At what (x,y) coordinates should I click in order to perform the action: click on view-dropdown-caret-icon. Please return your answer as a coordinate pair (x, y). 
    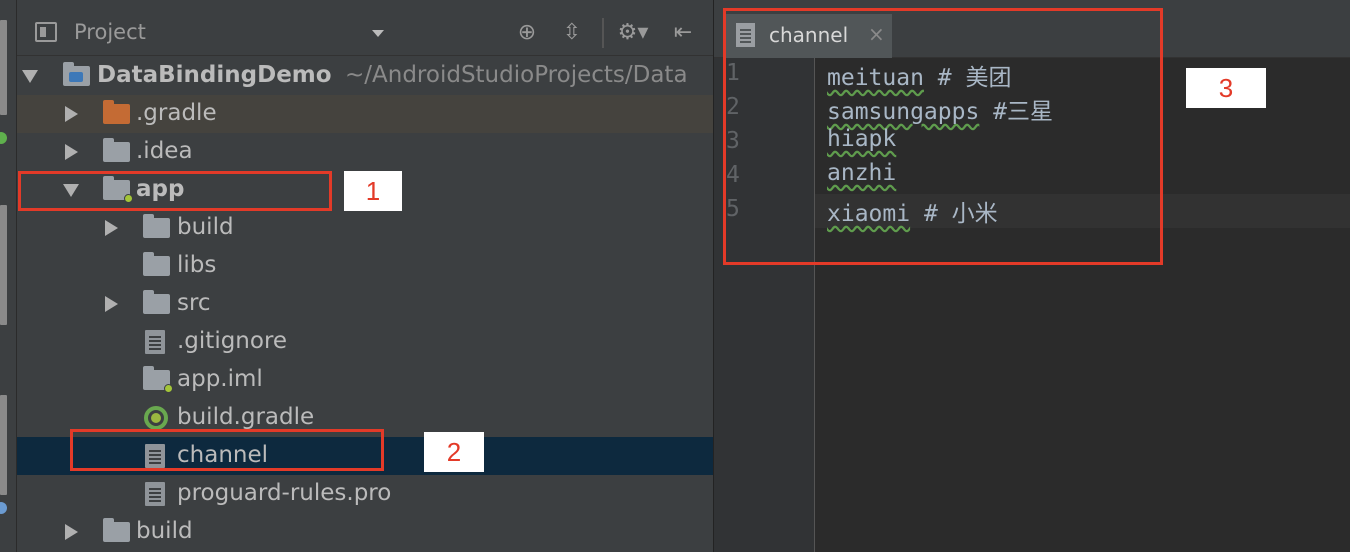
    Looking at the image, I should click on (378, 33).